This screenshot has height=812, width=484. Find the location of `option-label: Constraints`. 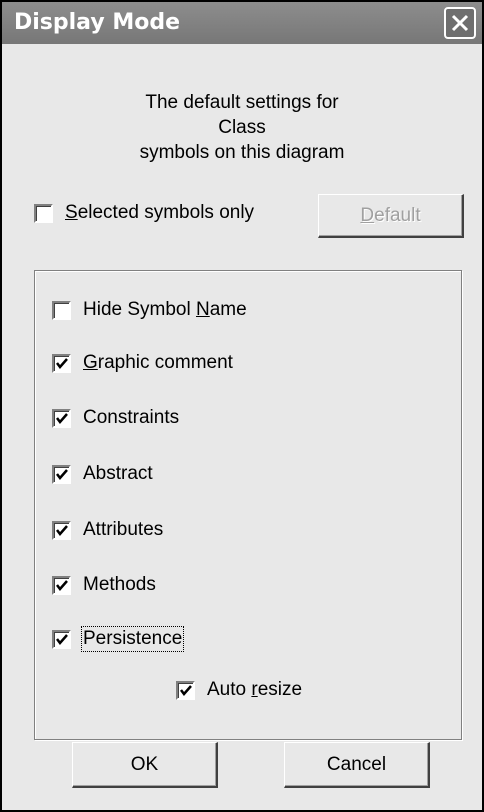

option-label: Constraints is located at coordinates (131, 417).